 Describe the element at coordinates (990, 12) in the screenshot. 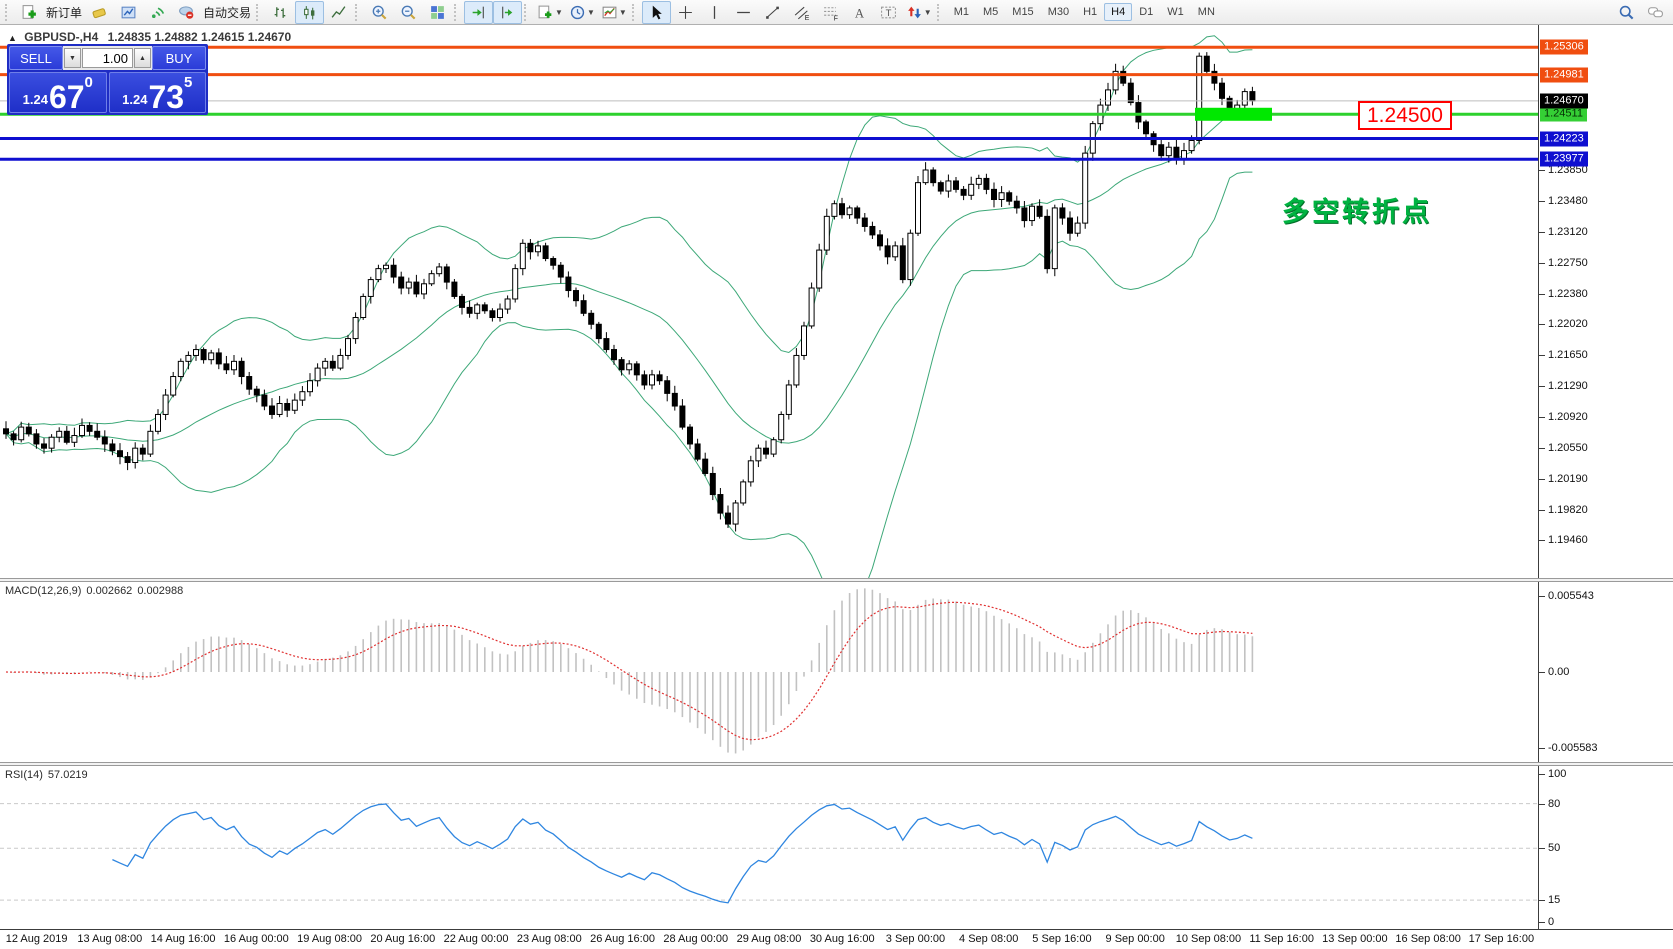

I see `timeframe-m5: M5` at that location.